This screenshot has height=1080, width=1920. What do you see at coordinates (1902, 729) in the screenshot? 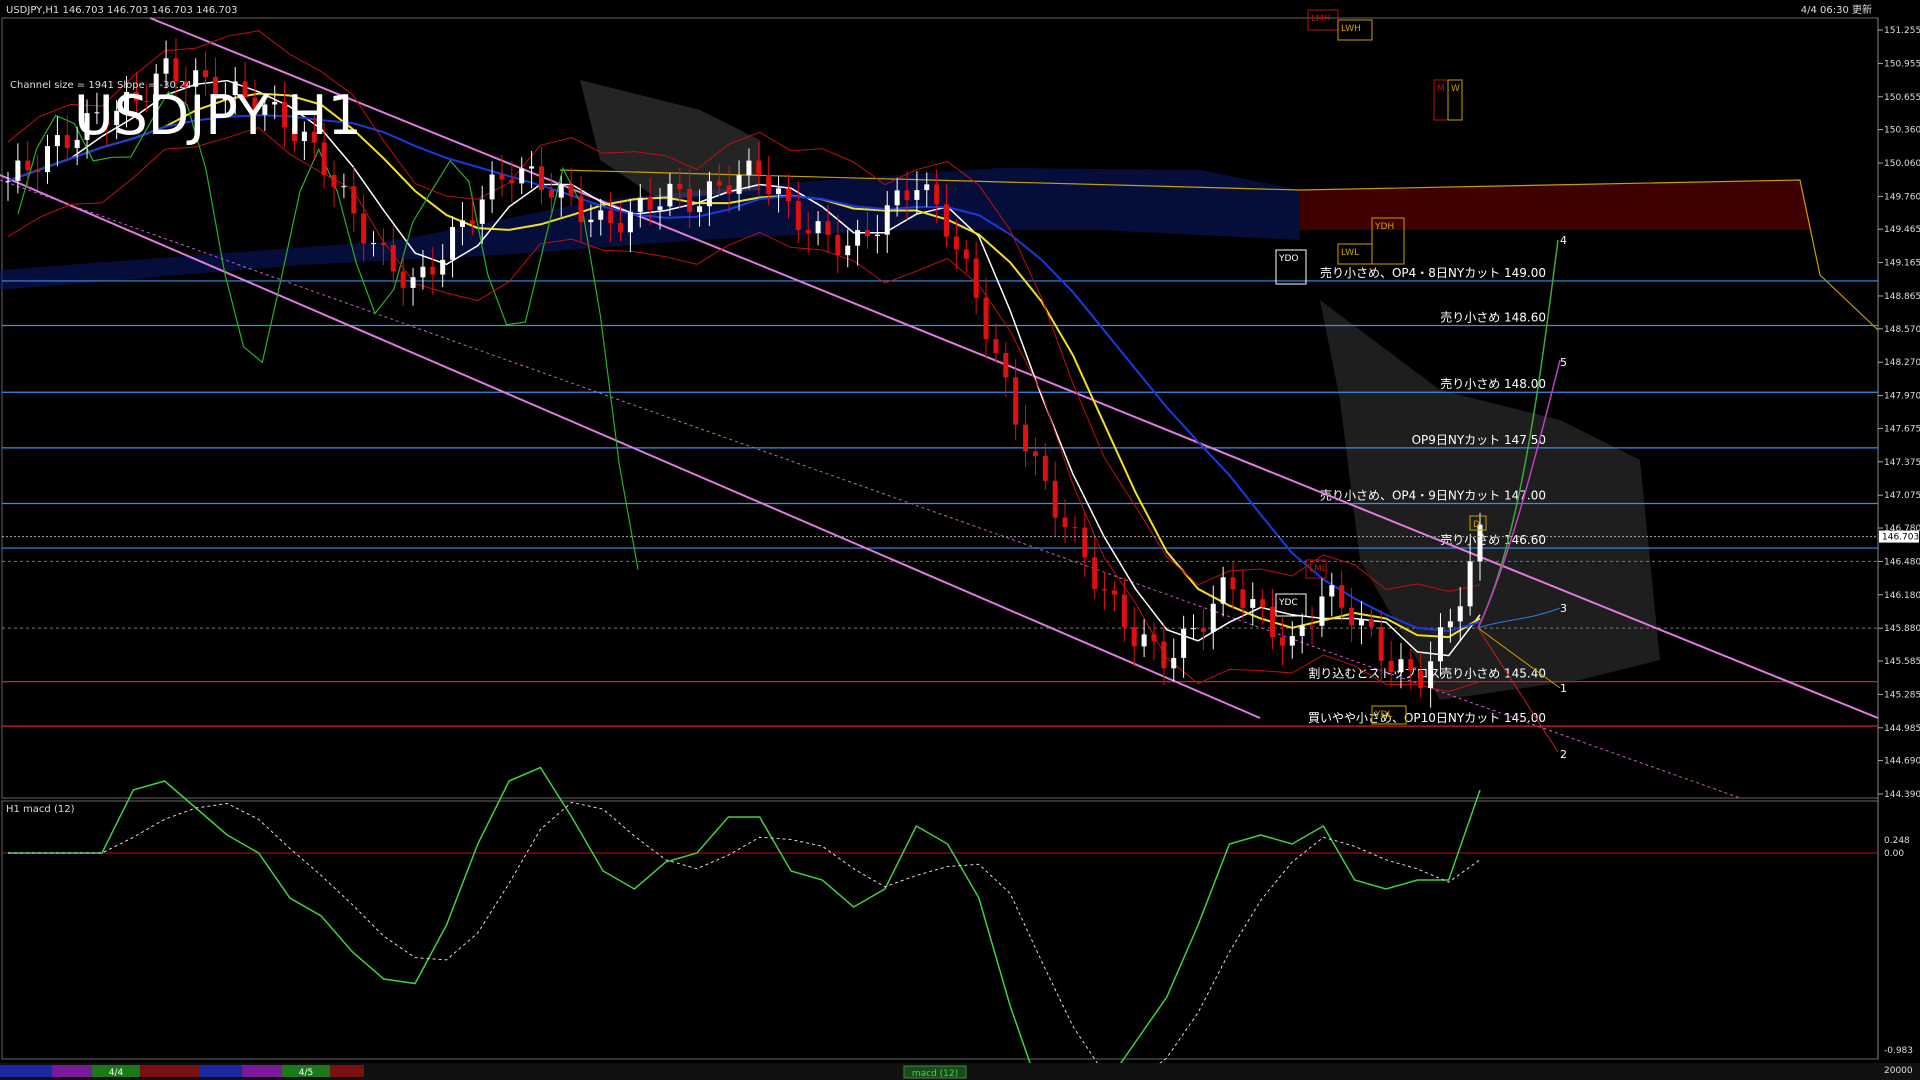
I see `price-tick-label: 144.985` at bounding box center [1902, 729].